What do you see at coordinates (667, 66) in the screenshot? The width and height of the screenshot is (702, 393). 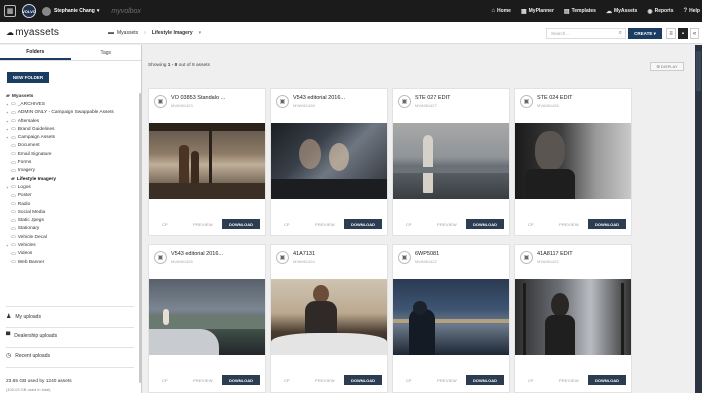 I see `display-button: ⊞ DISPLAY` at bounding box center [667, 66].